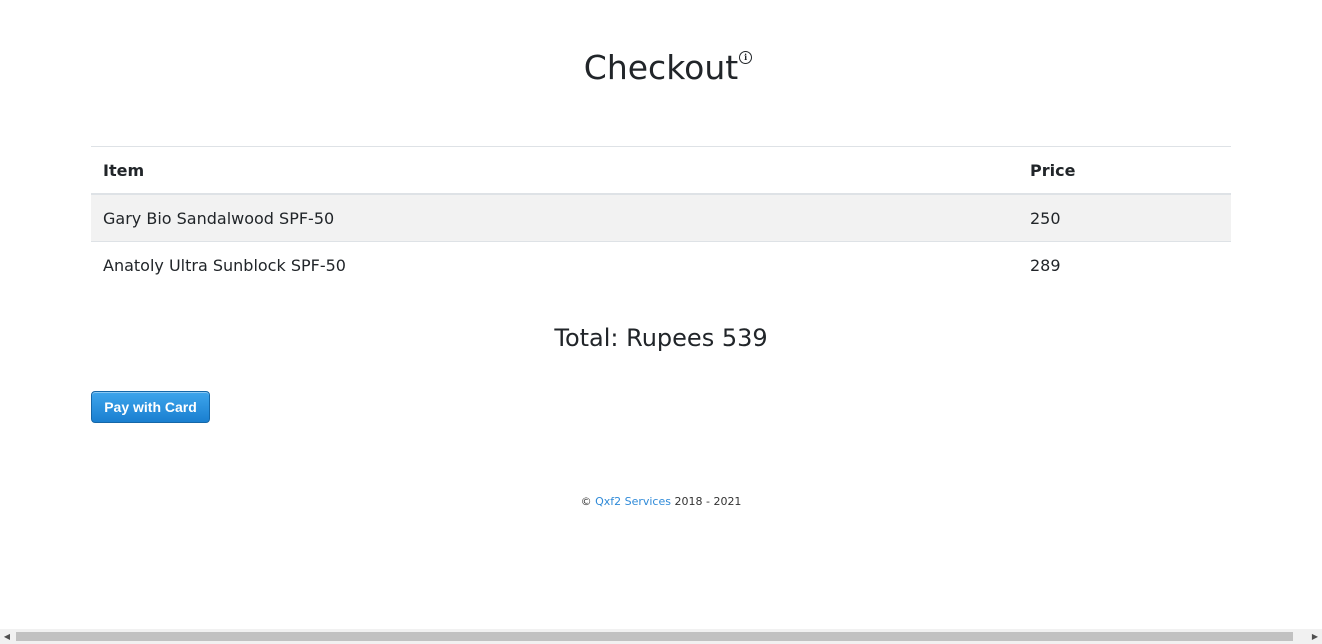  I want to click on footer: © Qxf2 Services 2018 - 2021, so click(661, 501).